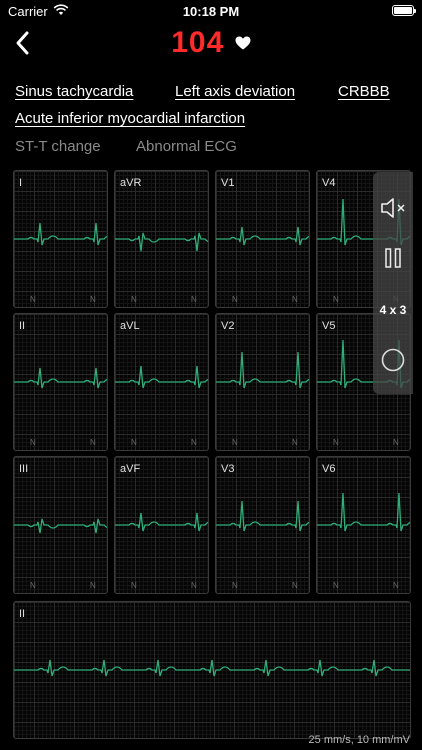 The width and height of the screenshot is (422, 750). I want to click on layout-toggle-button: 4 x 3, so click(393, 310).